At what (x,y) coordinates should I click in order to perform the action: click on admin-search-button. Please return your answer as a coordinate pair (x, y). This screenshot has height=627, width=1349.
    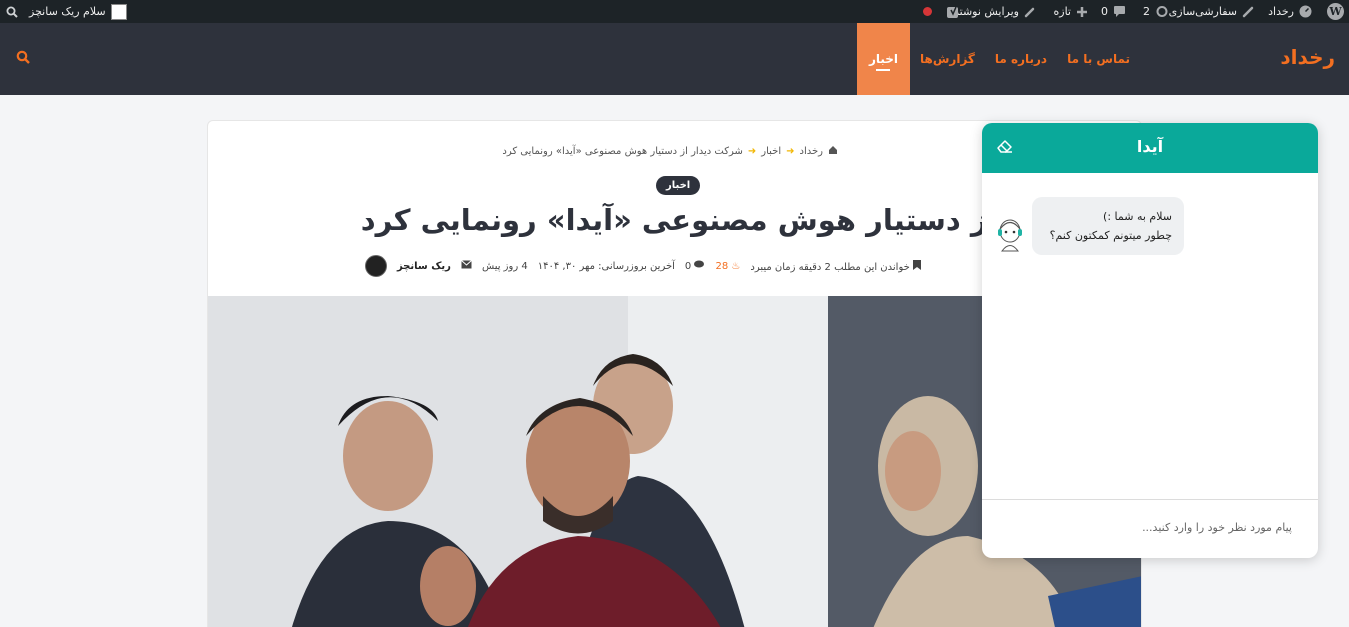
    Looking at the image, I should click on (12, 11).